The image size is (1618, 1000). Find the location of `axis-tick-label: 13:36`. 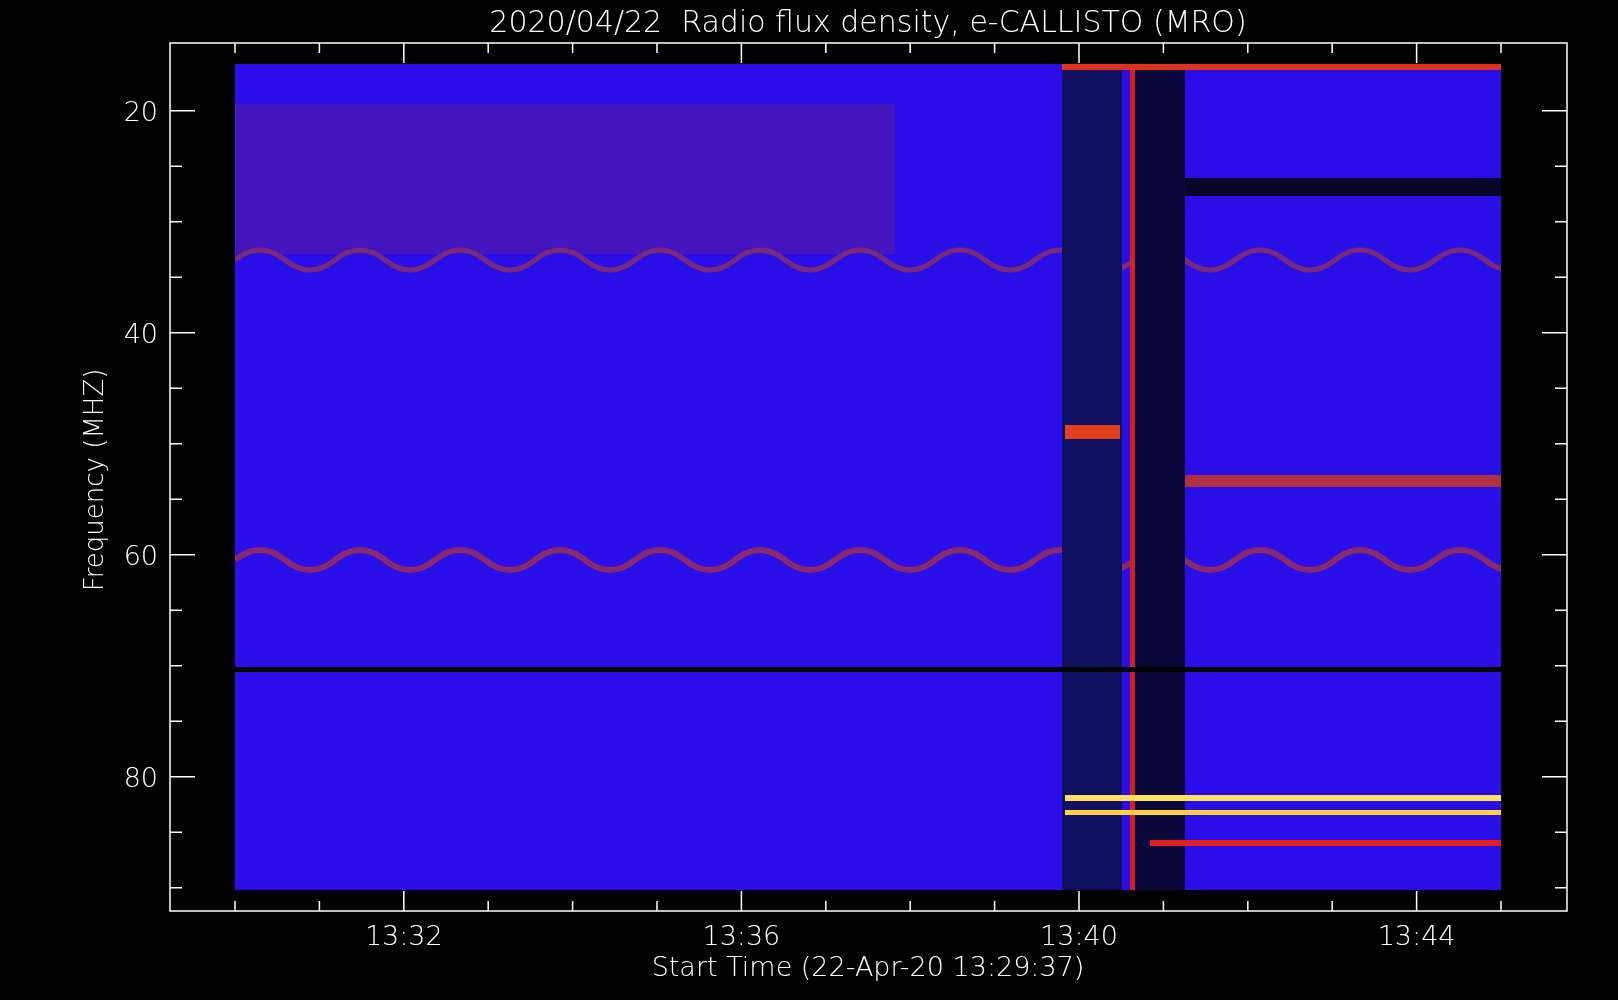

axis-tick-label: 13:36 is located at coordinates (741, 935).